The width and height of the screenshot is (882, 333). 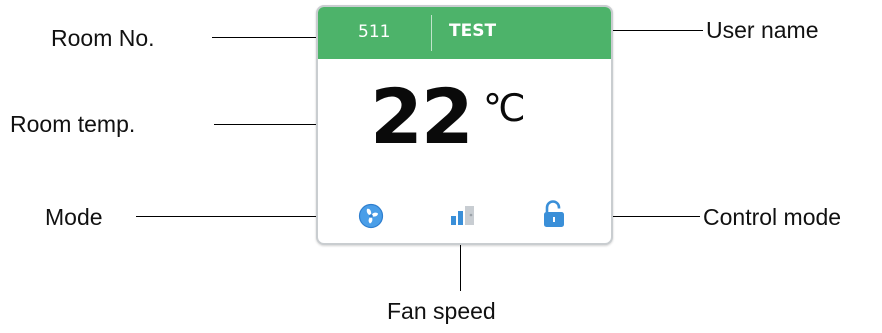 I want to click on header-divider, so click(x=431, y=33).